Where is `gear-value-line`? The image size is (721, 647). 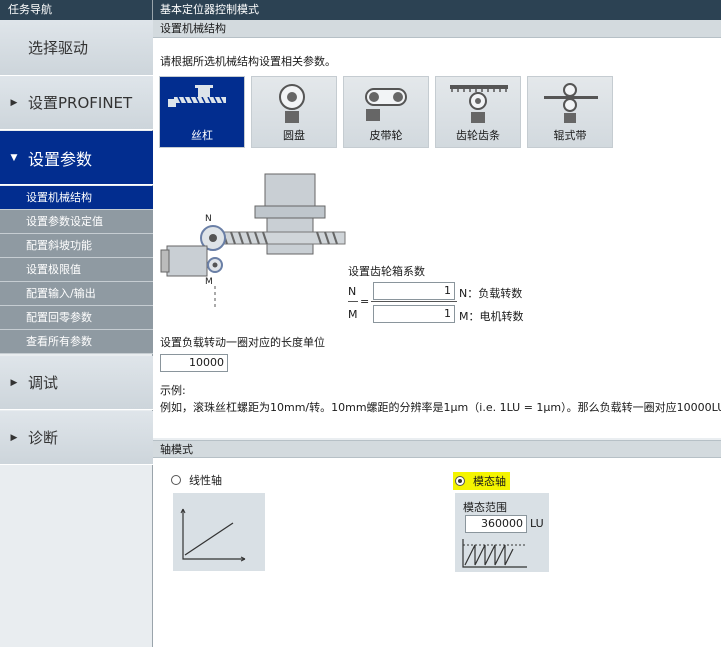
gear-value-line is located at coordinates (414, 301).